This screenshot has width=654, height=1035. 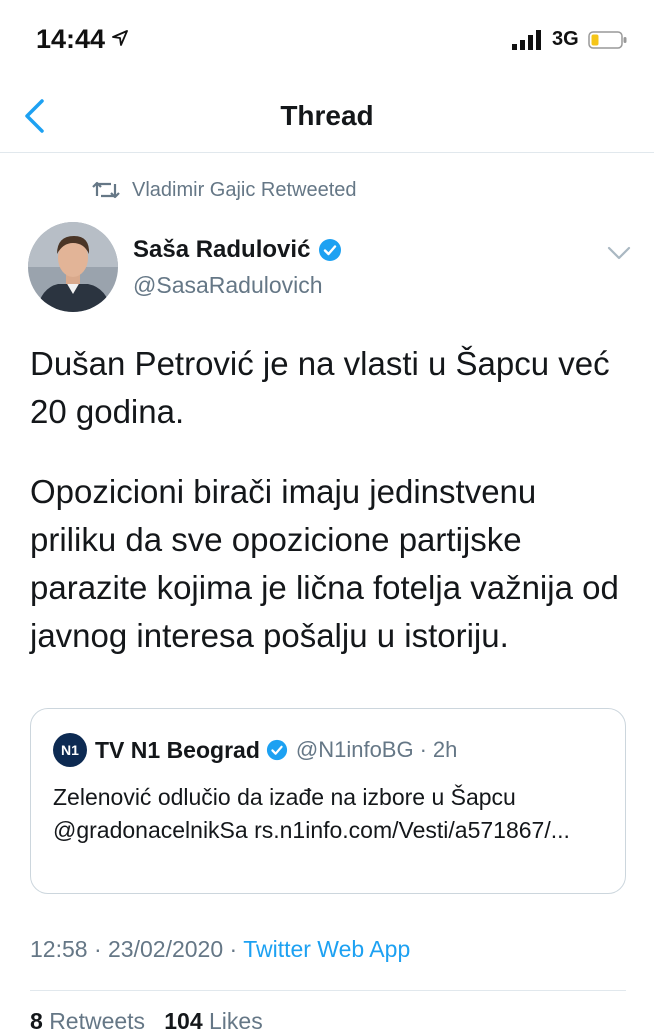 What do you see at coordinates (326, 949) in the screenshot?
I see `source-app-link: Twitter Web App` at bounding box center [326, 949].